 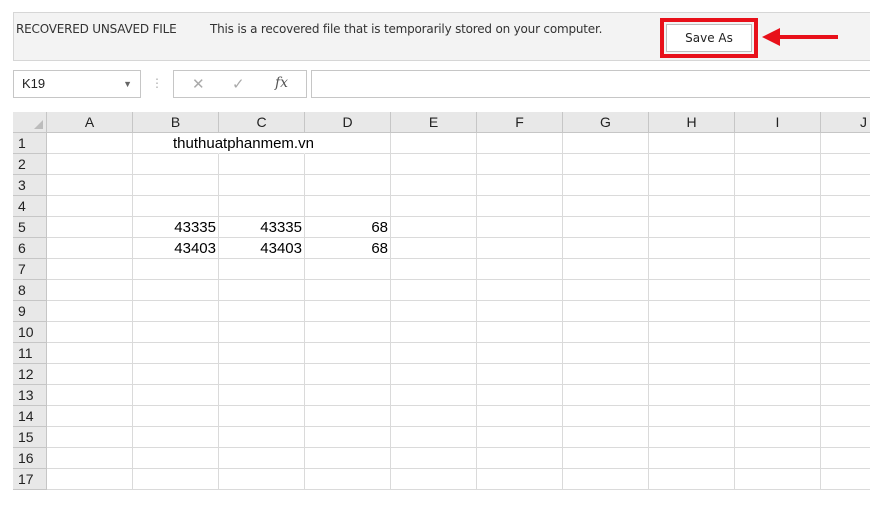 What do you see at coordinates (90, 395) in the screenshot?
I see `cell-a13` at bounding box center [90, 395].